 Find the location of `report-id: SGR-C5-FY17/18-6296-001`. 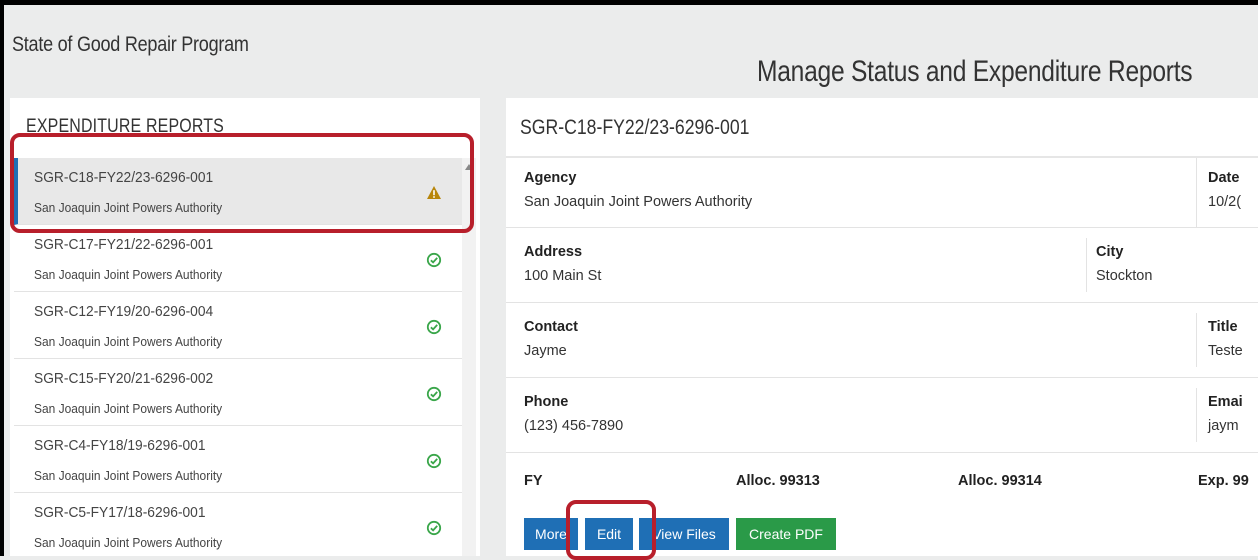

report-id: SGR-C5-FY17/18-6296-001 is located at coordinates (120, 513).